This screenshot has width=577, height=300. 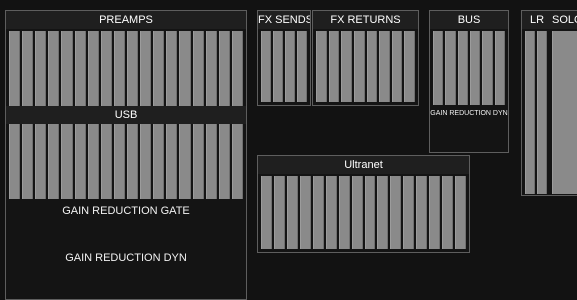 I want to click on usb-title: USB, so click(x=126, y=115).